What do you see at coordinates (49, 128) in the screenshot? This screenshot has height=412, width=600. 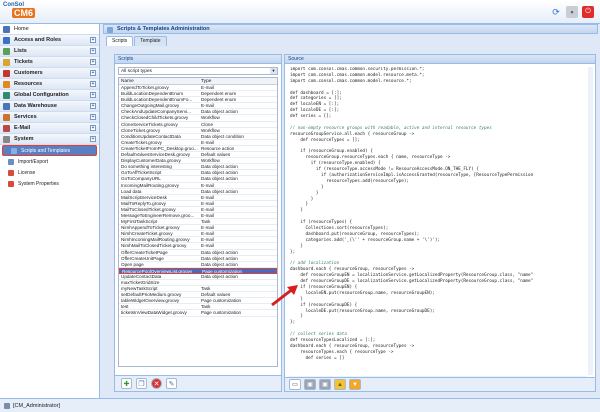 I see `sidebar-item-e-mail: E-Mail +` at bounding box center [49, 128].